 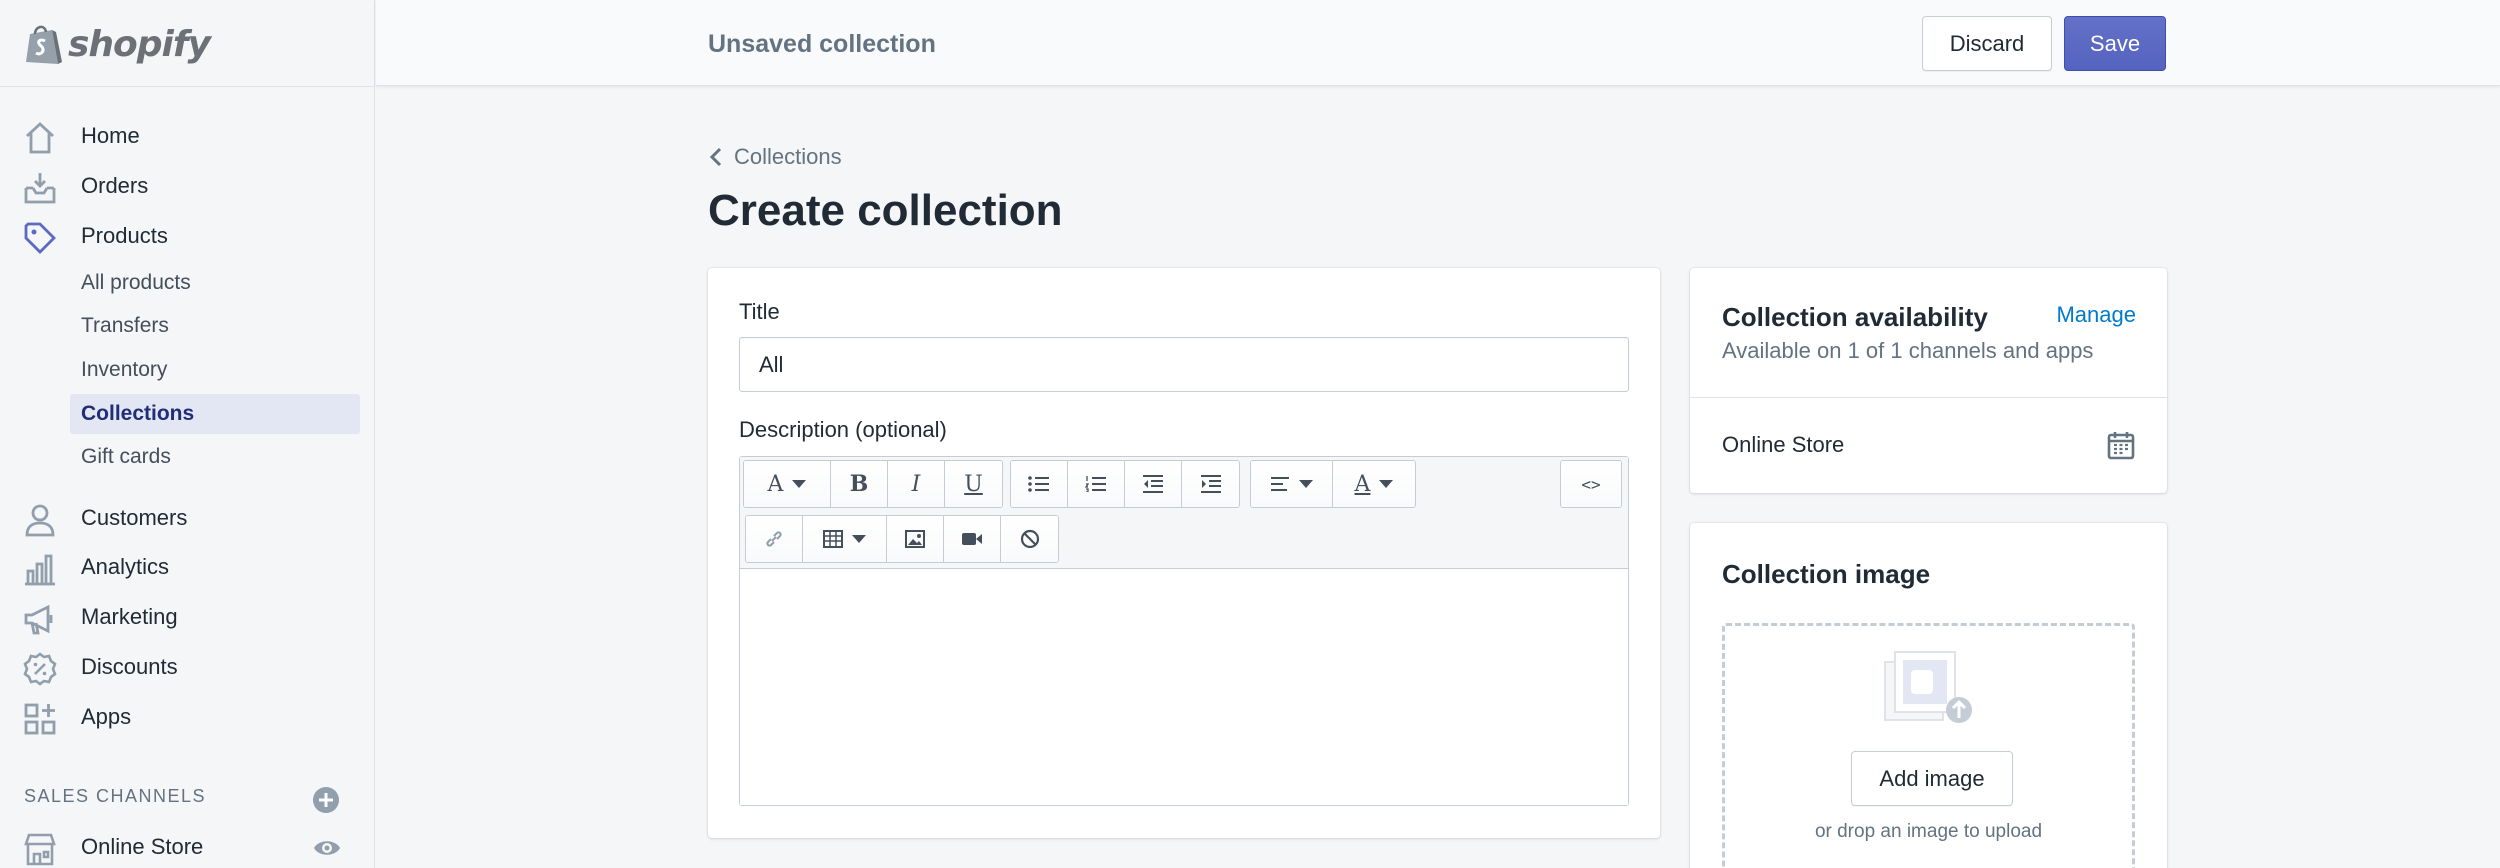 What do you see at coordinates (124, 369) in the screenshot?
I see `nav-inventory-label: Inventory` at bounding box center [124, 369].